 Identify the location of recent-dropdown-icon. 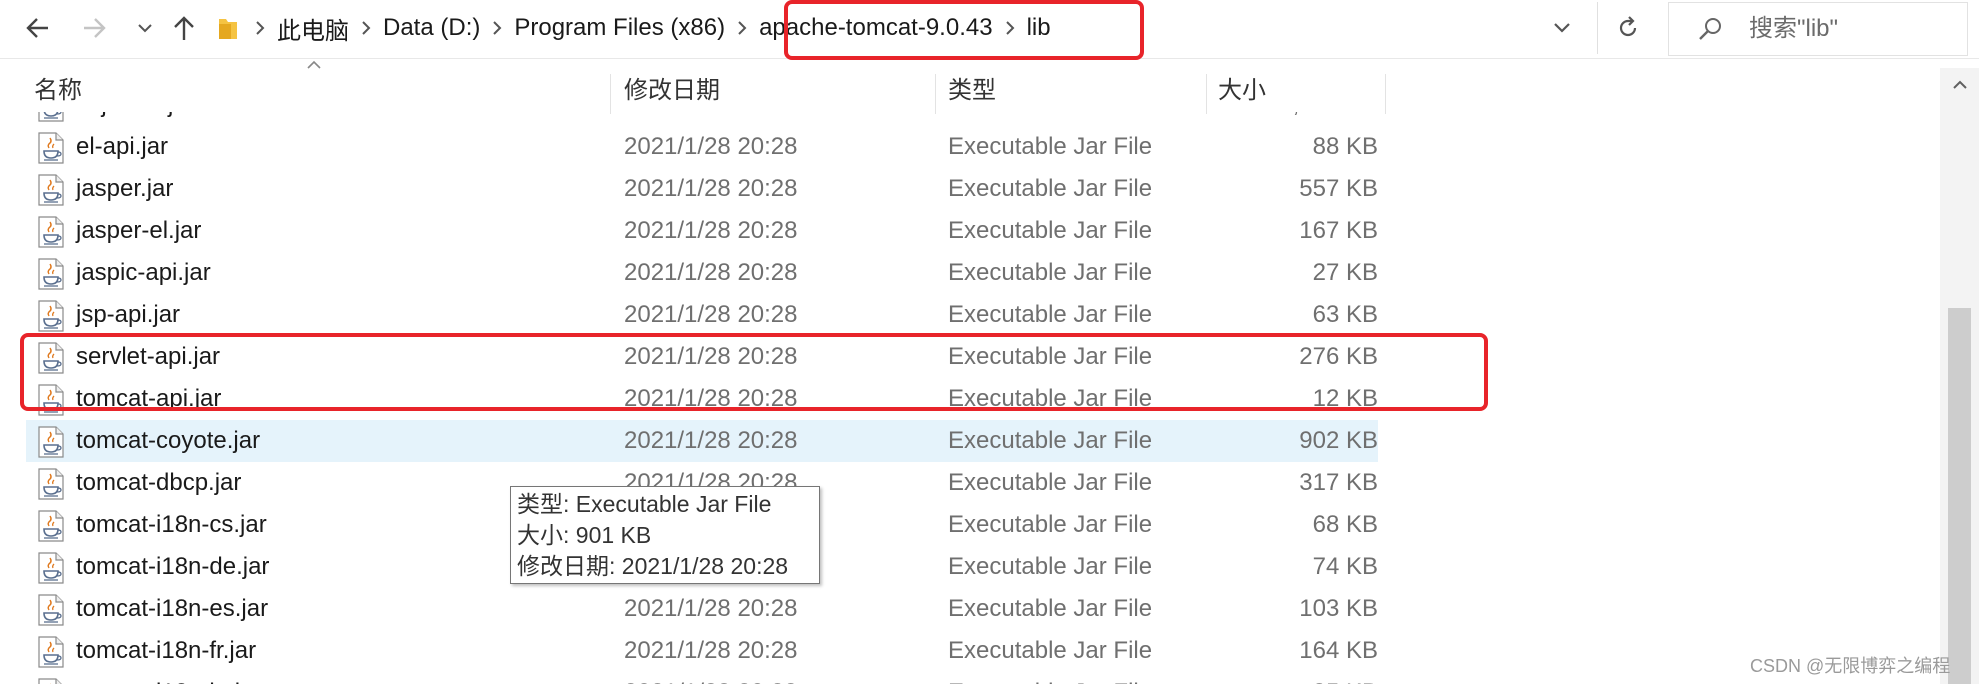
(145, 28).